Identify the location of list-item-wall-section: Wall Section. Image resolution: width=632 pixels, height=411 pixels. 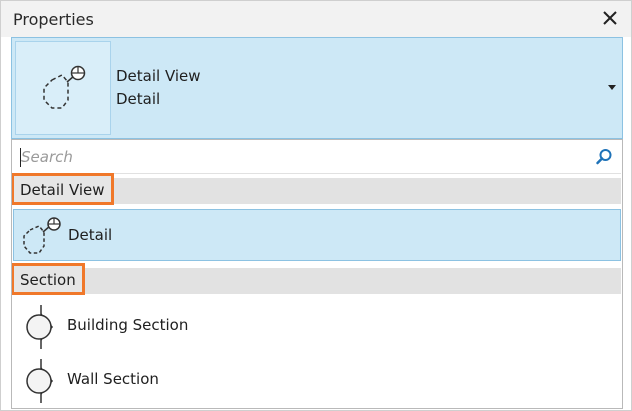
(317, 380).